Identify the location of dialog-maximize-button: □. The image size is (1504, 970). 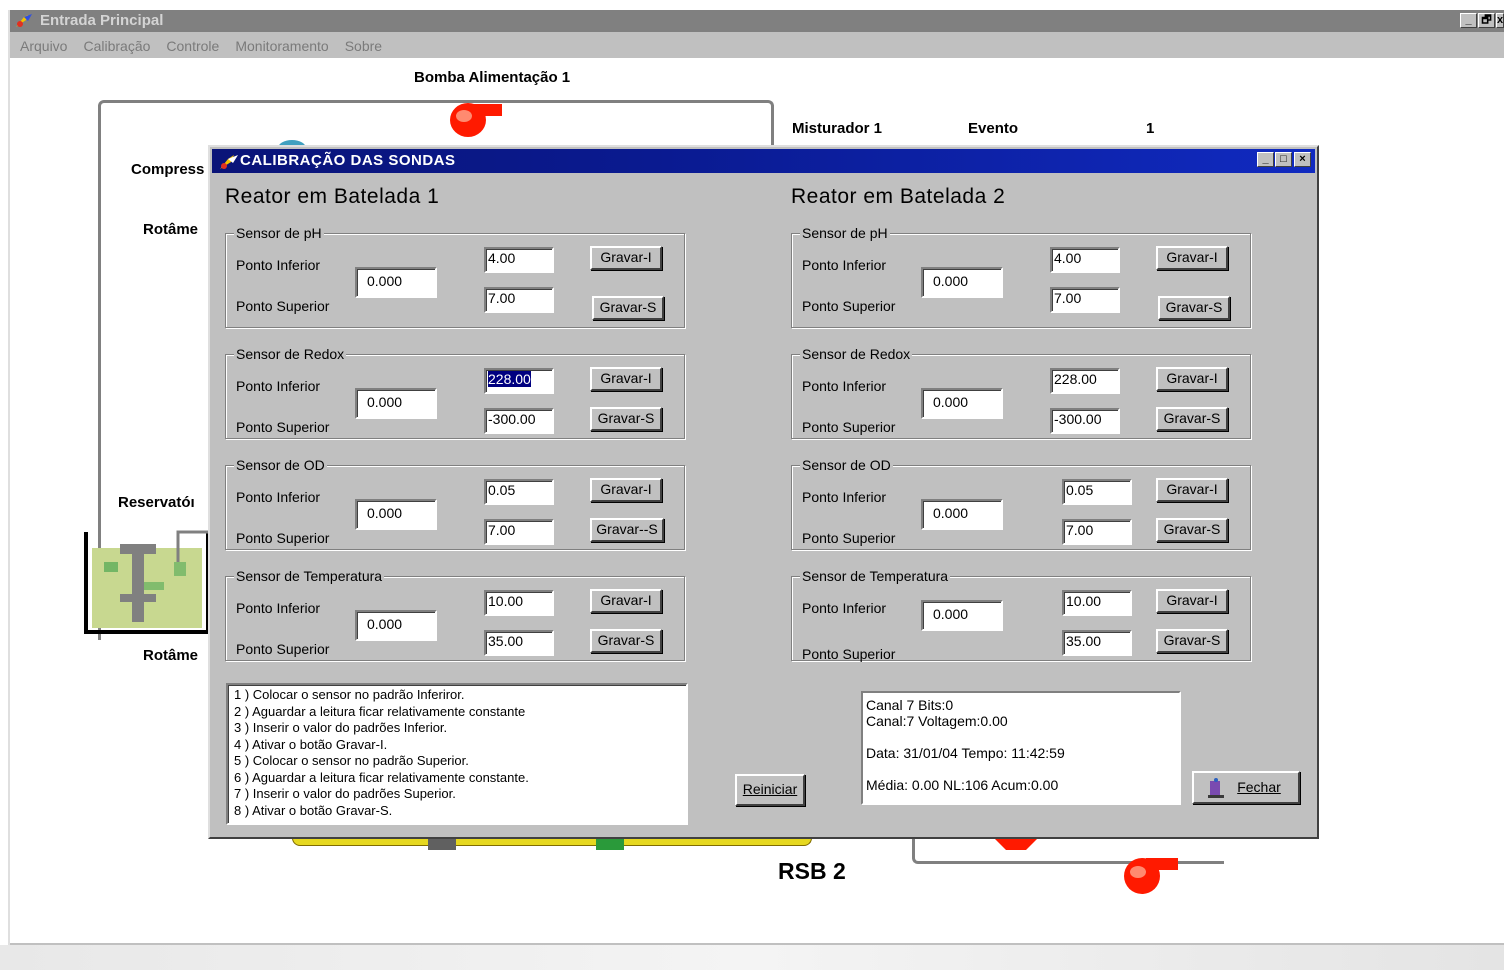
(1283, 159).